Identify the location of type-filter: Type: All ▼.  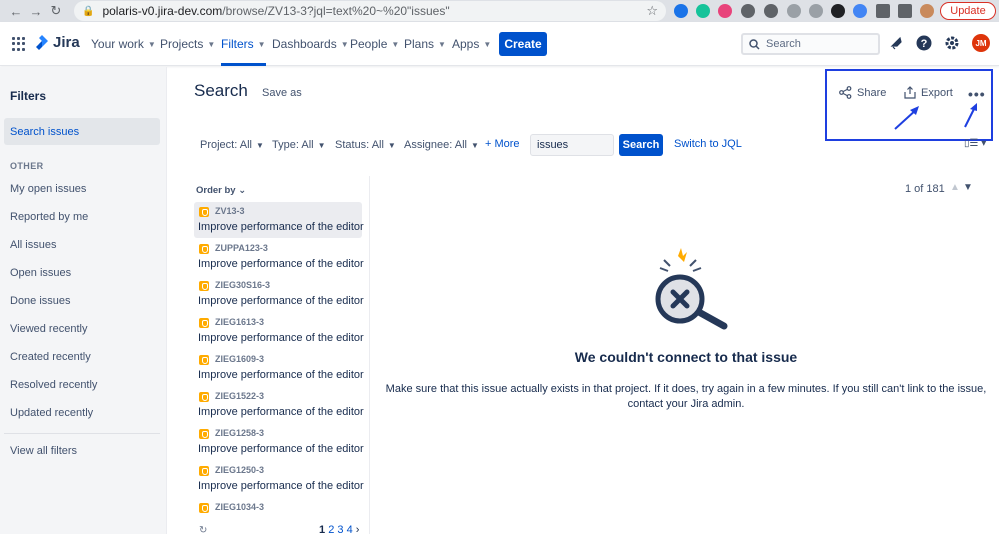
(299, 145).